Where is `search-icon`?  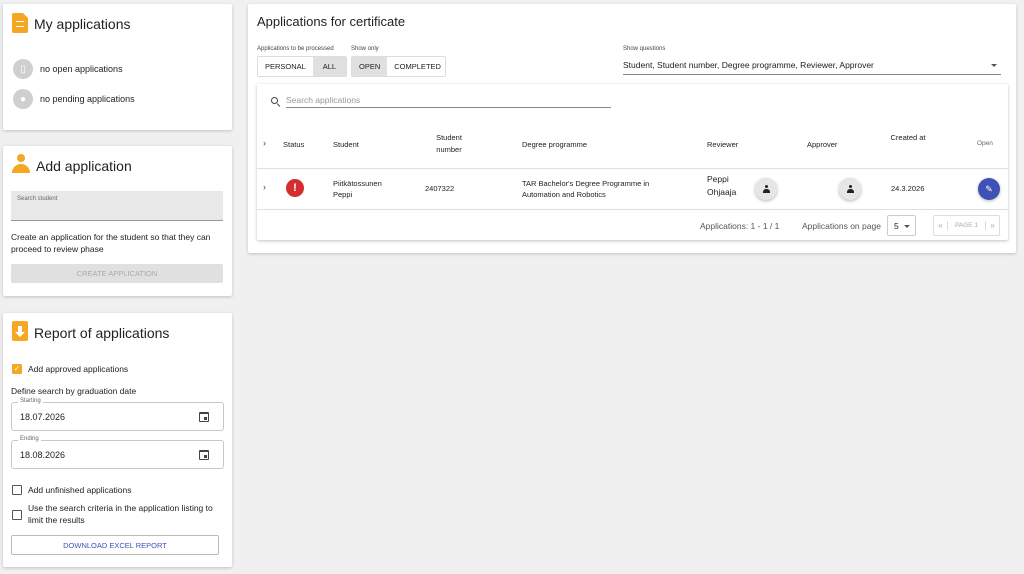
search-icon is located at coordinates (276, 102).